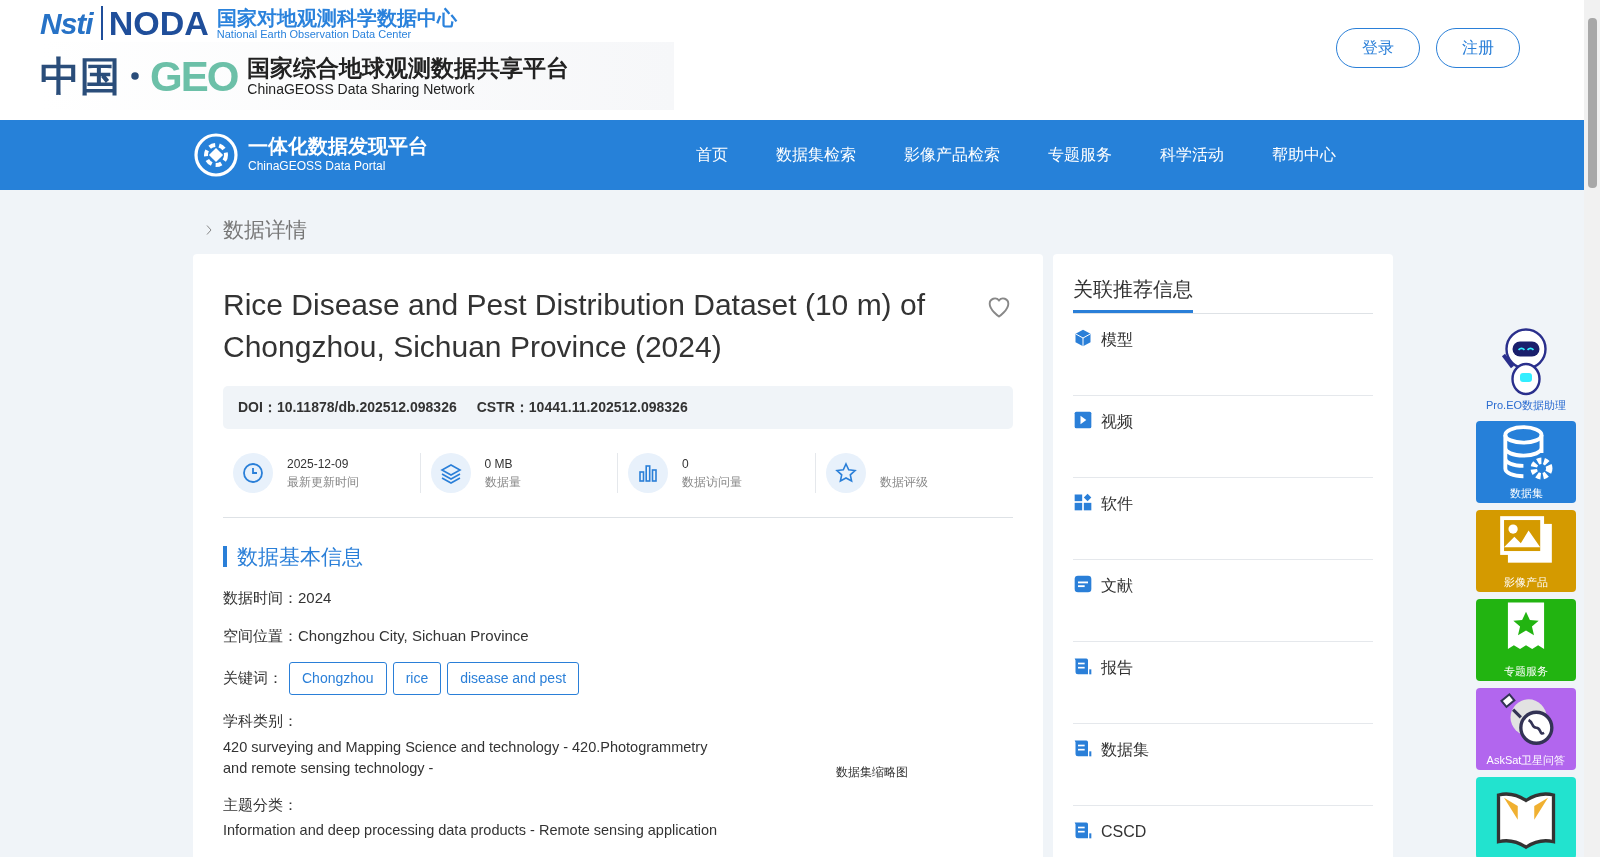 This screenshot has height=857, width=1600. What do you see at coordinates (712, 155) in the screenshot?
I see `nav-link: 首页` at bounding box center [712, 155].